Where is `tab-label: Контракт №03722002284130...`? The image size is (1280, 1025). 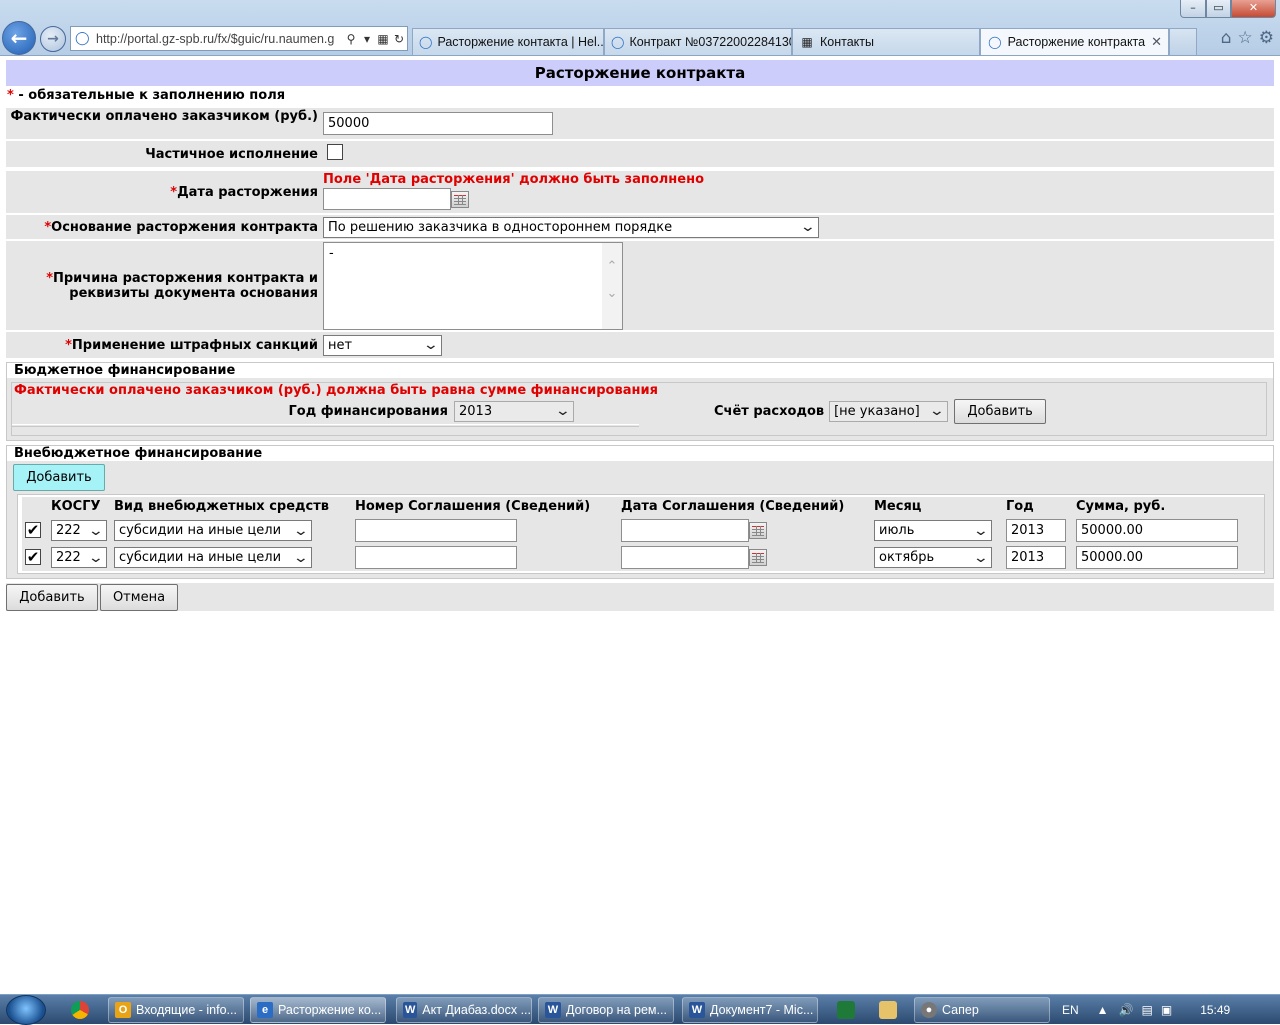 tab-label: Контракт №03722002284130... is located at coordinates (710, 42).